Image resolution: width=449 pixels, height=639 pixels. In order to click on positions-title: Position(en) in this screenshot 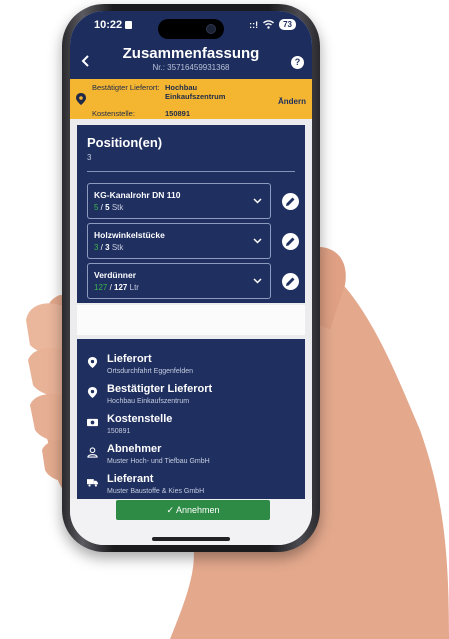, I will do `click(125, 142)`.